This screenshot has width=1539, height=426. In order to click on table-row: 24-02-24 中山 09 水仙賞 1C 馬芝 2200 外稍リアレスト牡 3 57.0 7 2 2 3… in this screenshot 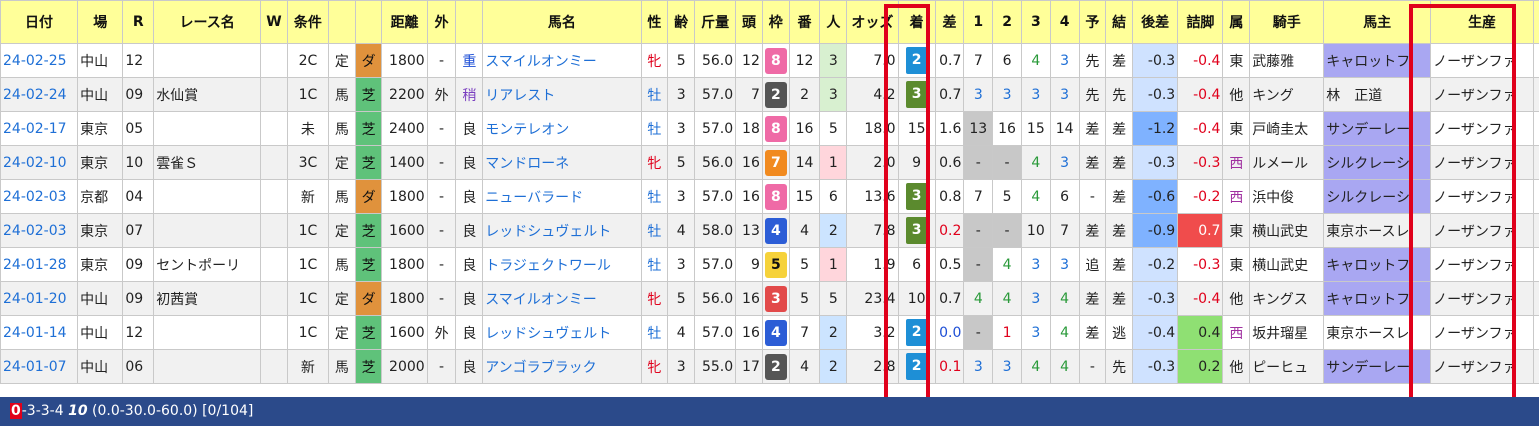, I will do `click(769, 94)`.